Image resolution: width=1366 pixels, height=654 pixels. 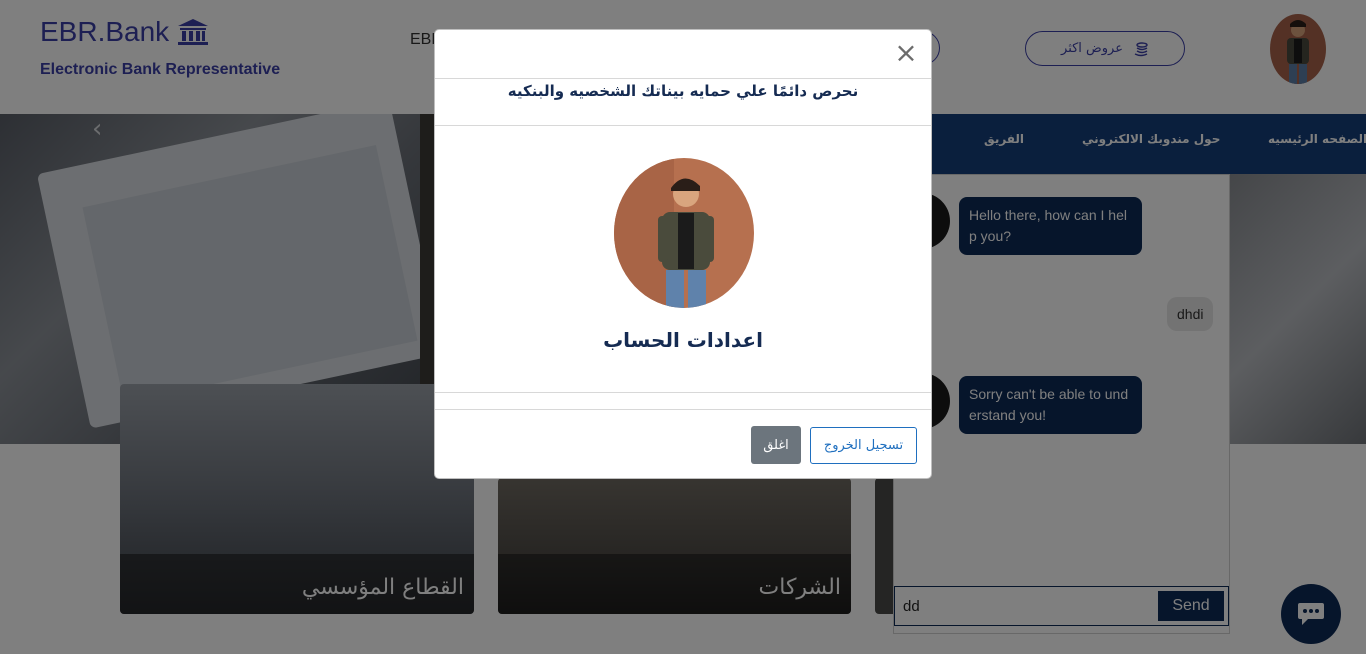 I want to click on account-settings-heading: اعدادات الحساب, so click(x=683, y=340).